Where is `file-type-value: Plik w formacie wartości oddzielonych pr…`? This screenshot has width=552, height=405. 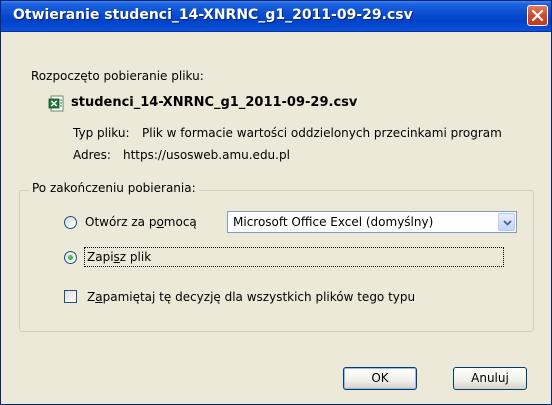
file-type-value: Plik w formacie wartości oddzielonych pr… is located at coordinates (322, 133).